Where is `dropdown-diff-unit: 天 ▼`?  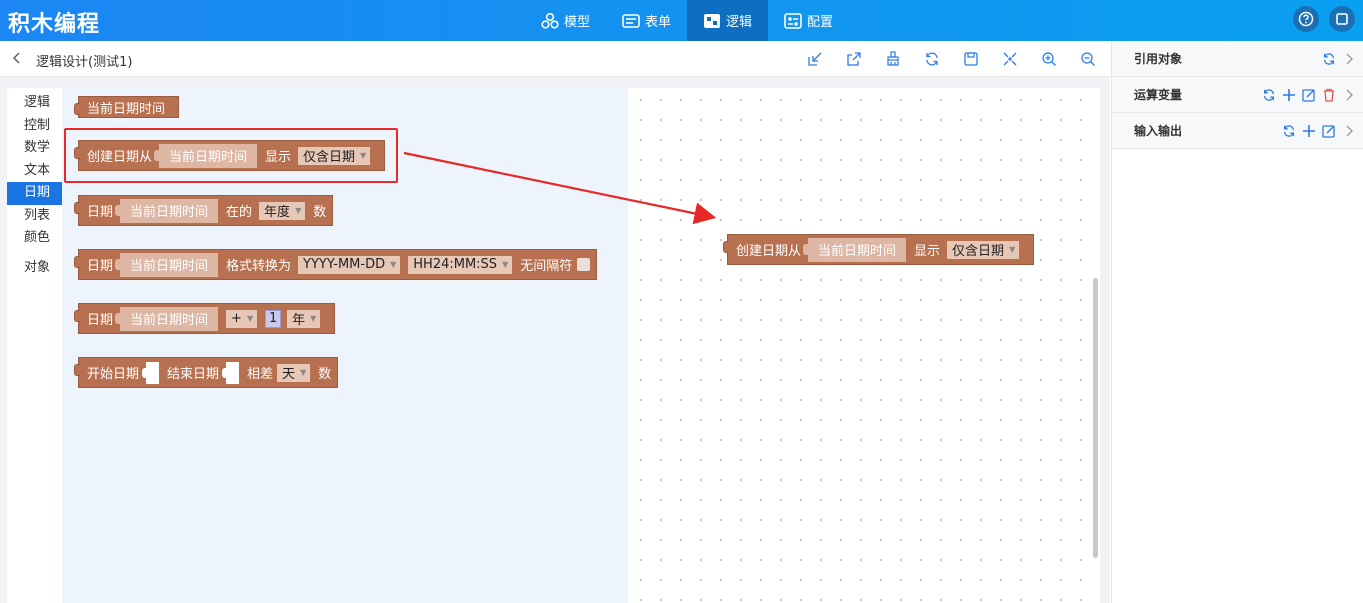 dropdown-diff-unit: 天 ▼ is located at coordinates (294, 372).